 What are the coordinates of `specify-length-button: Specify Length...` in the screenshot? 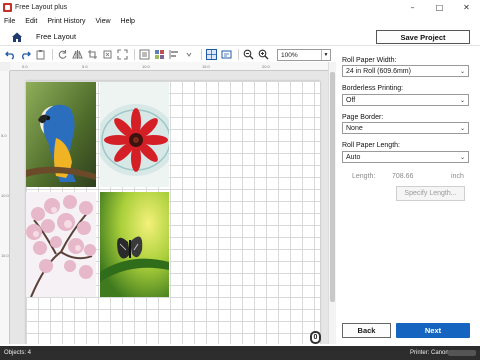 It's located at (430, 193).